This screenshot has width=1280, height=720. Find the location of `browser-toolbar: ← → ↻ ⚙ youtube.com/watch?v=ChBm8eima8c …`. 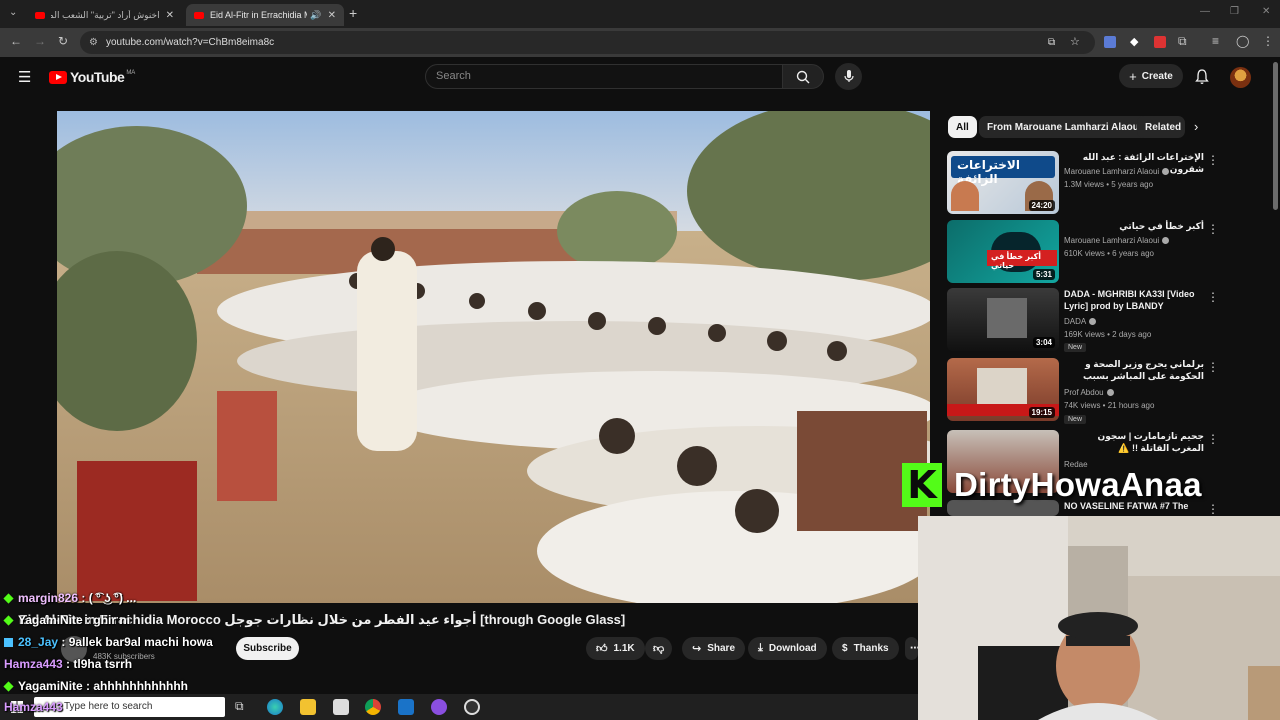

browser-toolbar: ← → ↻ ⚙ youtube.com/watch?v=ChBm8eima8c … is located at coordinates (640, 42).